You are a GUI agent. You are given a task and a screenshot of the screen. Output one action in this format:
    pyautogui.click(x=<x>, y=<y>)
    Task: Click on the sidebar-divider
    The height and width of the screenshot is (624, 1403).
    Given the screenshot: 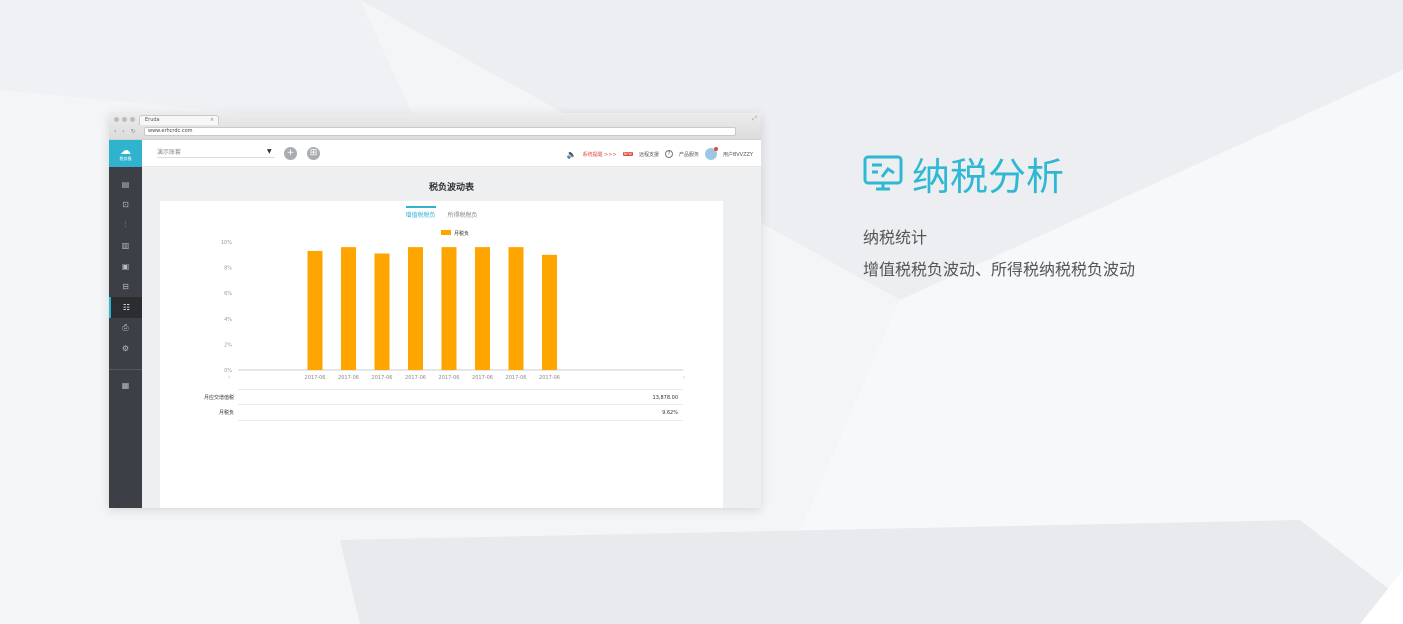 What is the action you would take?
    pyautogui.click(x=125, y=369)
    